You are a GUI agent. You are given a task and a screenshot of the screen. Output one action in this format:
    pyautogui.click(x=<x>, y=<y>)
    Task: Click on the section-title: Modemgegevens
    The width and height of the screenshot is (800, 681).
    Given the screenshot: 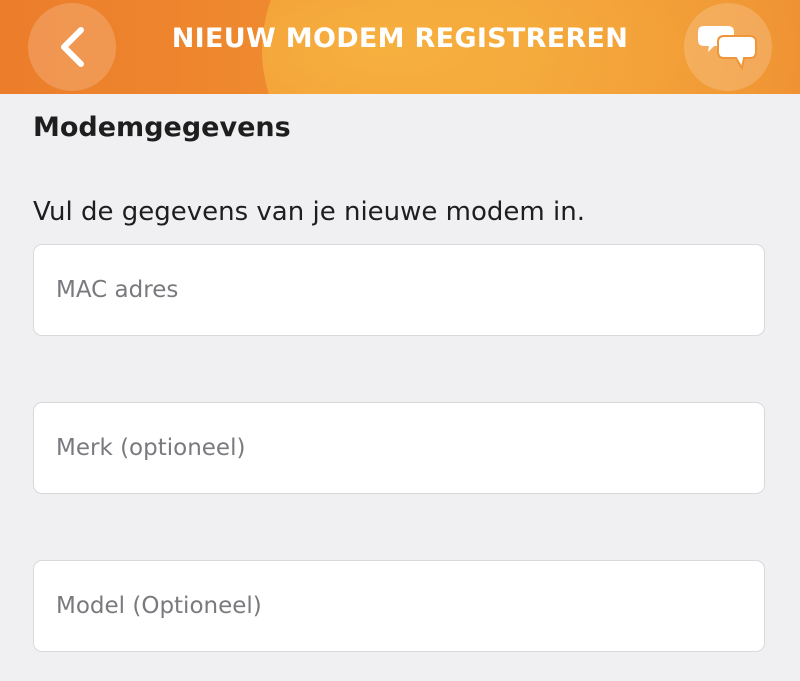 What is the action you would take?
    pyautogui.click(x=162, y=127)
    